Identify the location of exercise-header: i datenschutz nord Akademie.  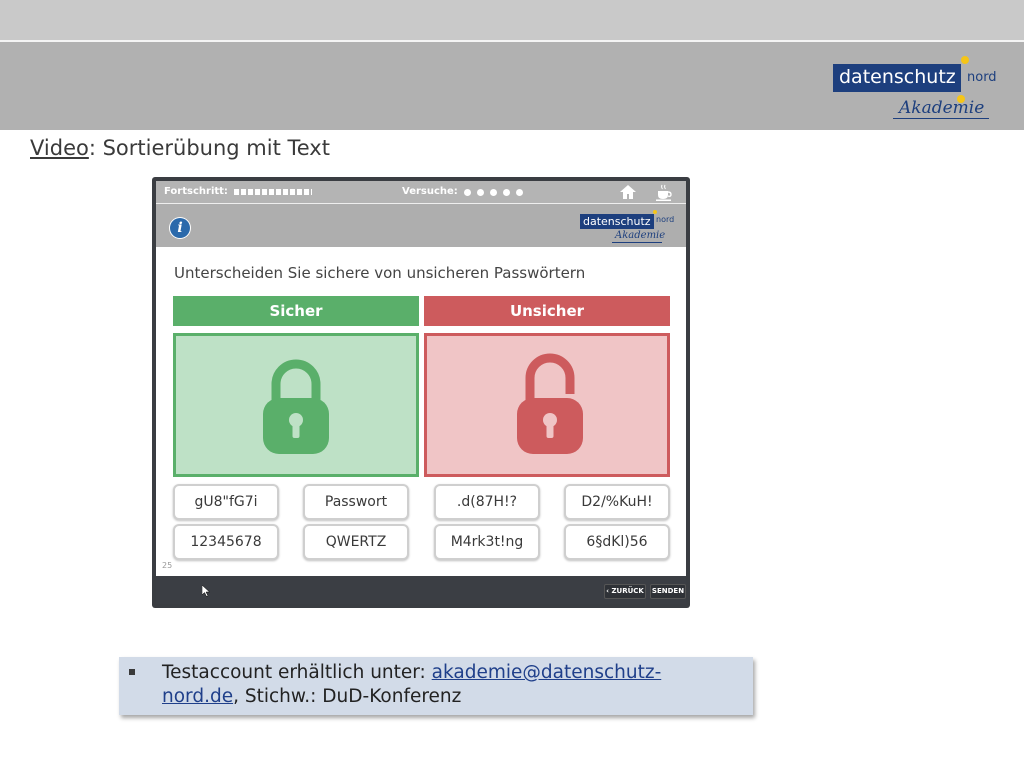
(421, 225).